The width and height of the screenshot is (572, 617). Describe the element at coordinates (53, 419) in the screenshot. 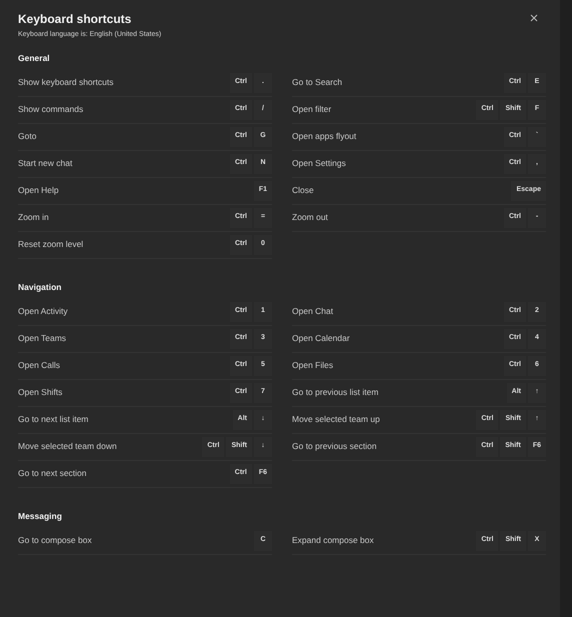

I see `shortcut-label: Go to next list item` at that location.